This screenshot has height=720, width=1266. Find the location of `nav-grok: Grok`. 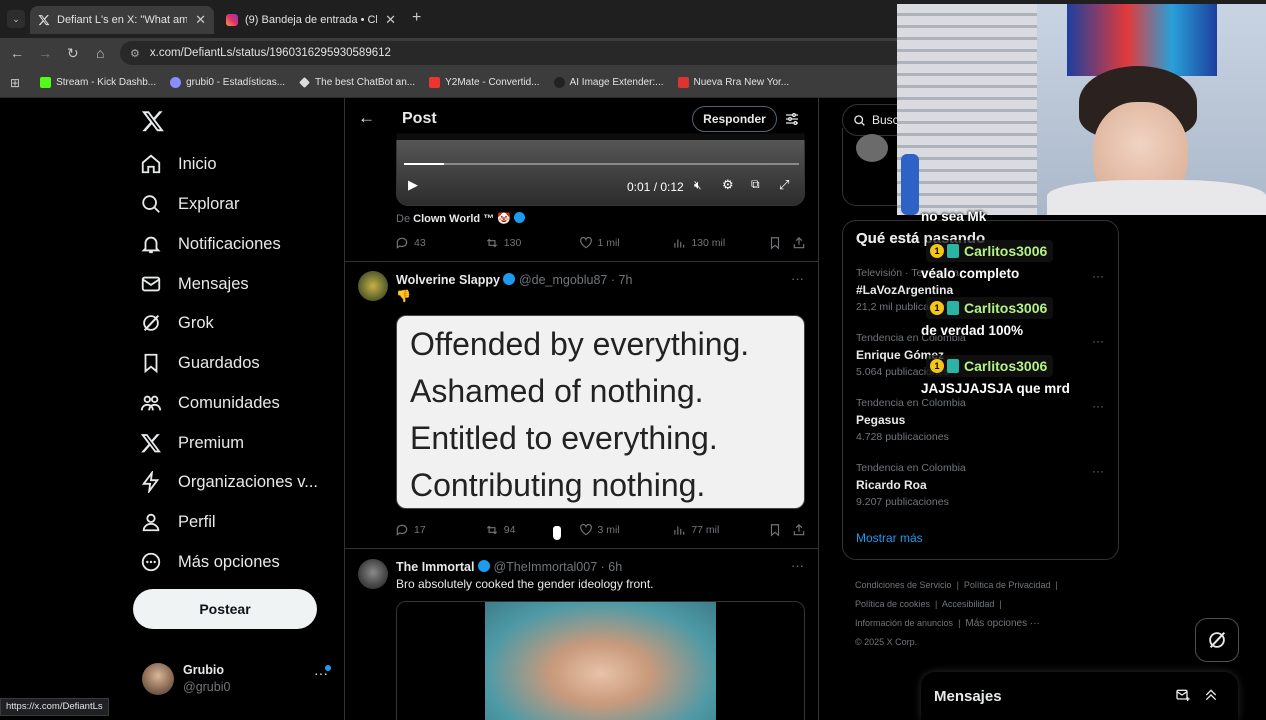

nav-grok: Grok is located at coordinates (177, 323).